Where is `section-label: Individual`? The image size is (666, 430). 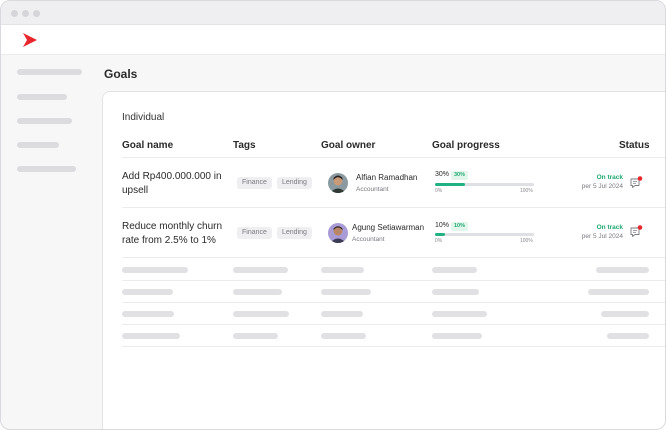 section-label: Individual is located at coordinates (143, 117).